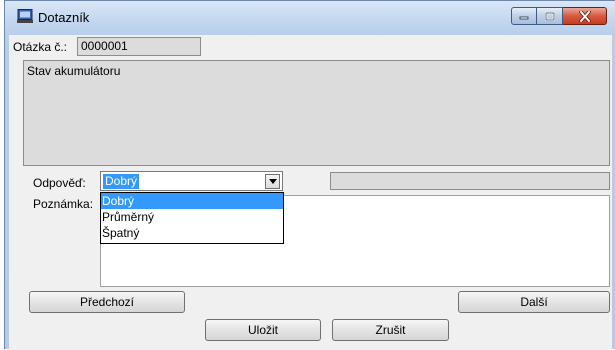  I want to click on maximize-button, so click(550, 16).